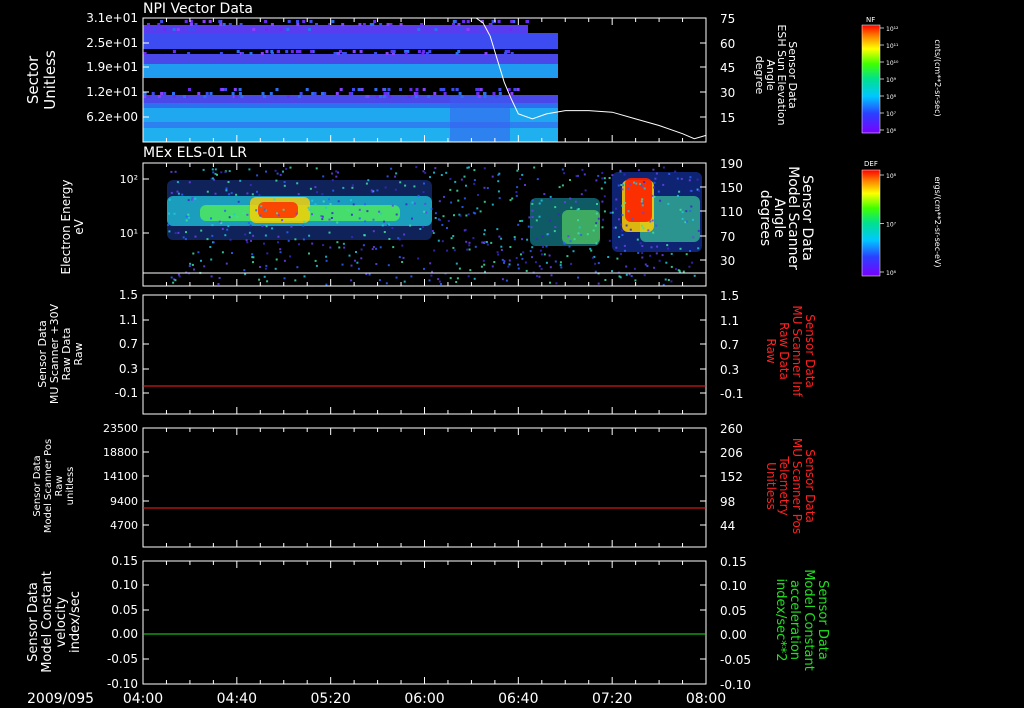  I want to click on colorbar-tick-label: 10⁷, so click(891, 114).